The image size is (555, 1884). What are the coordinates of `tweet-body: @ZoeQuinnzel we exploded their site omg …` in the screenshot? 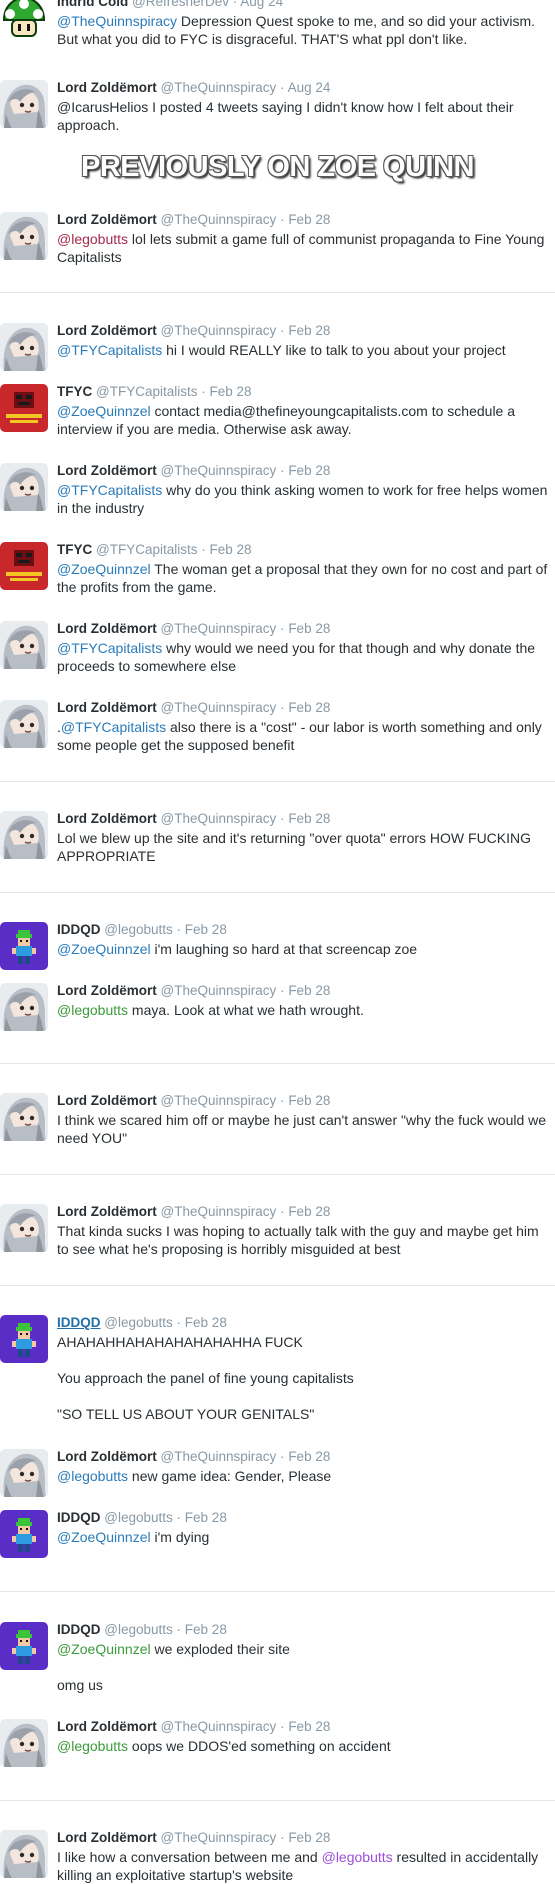 It's located at (304, 1667).